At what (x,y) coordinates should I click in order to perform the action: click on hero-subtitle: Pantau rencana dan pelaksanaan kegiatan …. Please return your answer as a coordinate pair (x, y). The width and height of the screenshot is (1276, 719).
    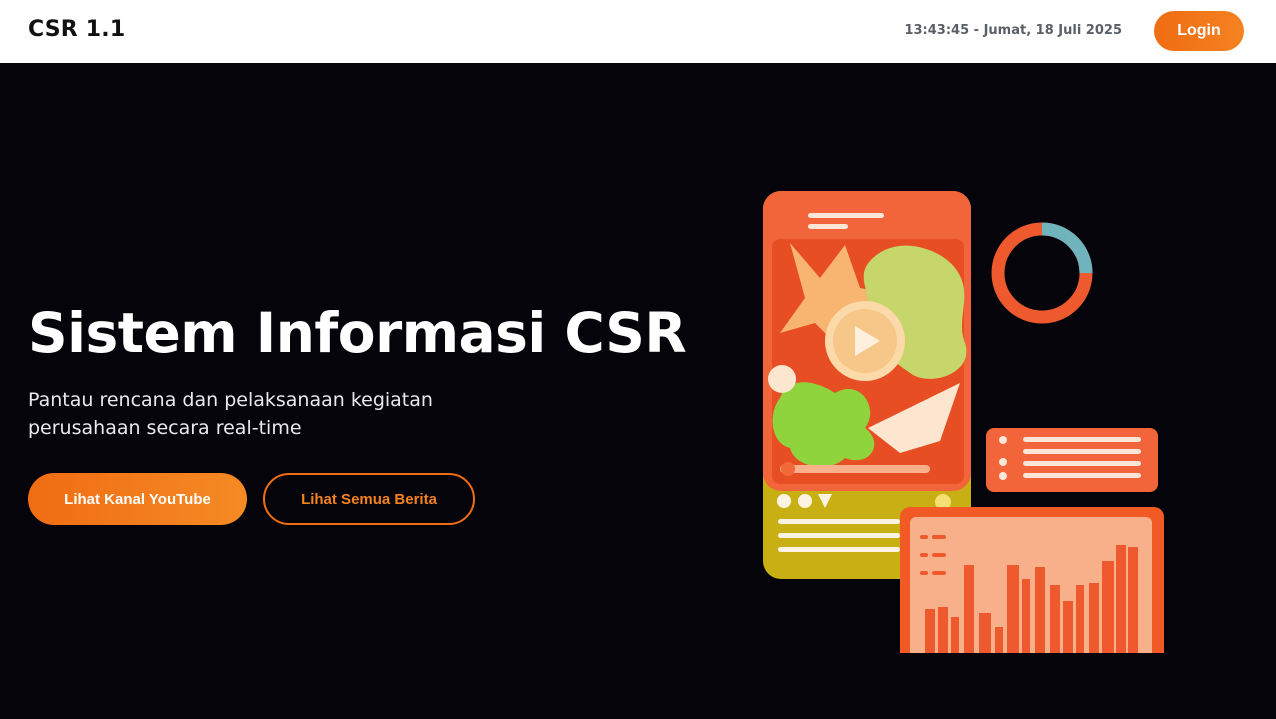
    Looking at the image, I should click on (230, 414).